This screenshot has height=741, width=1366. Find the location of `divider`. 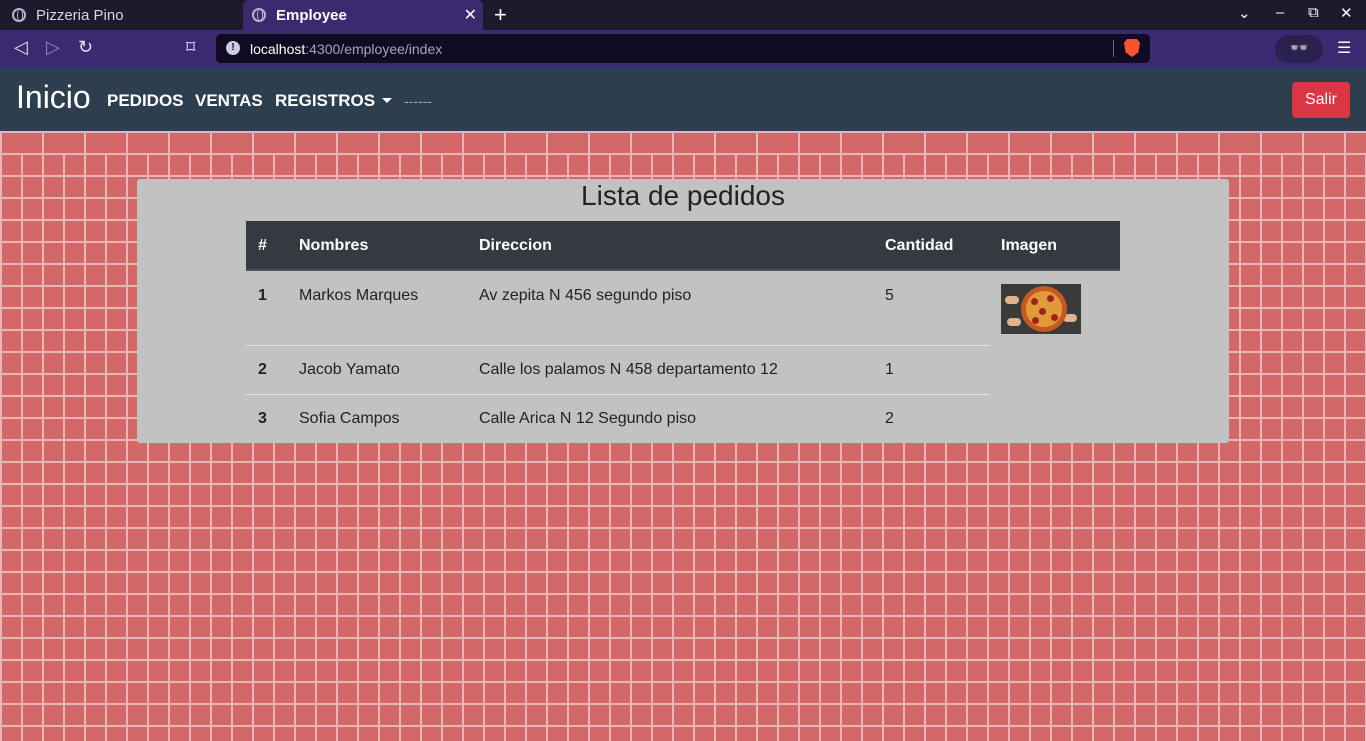

divider is located at coordinates (1113, 48).